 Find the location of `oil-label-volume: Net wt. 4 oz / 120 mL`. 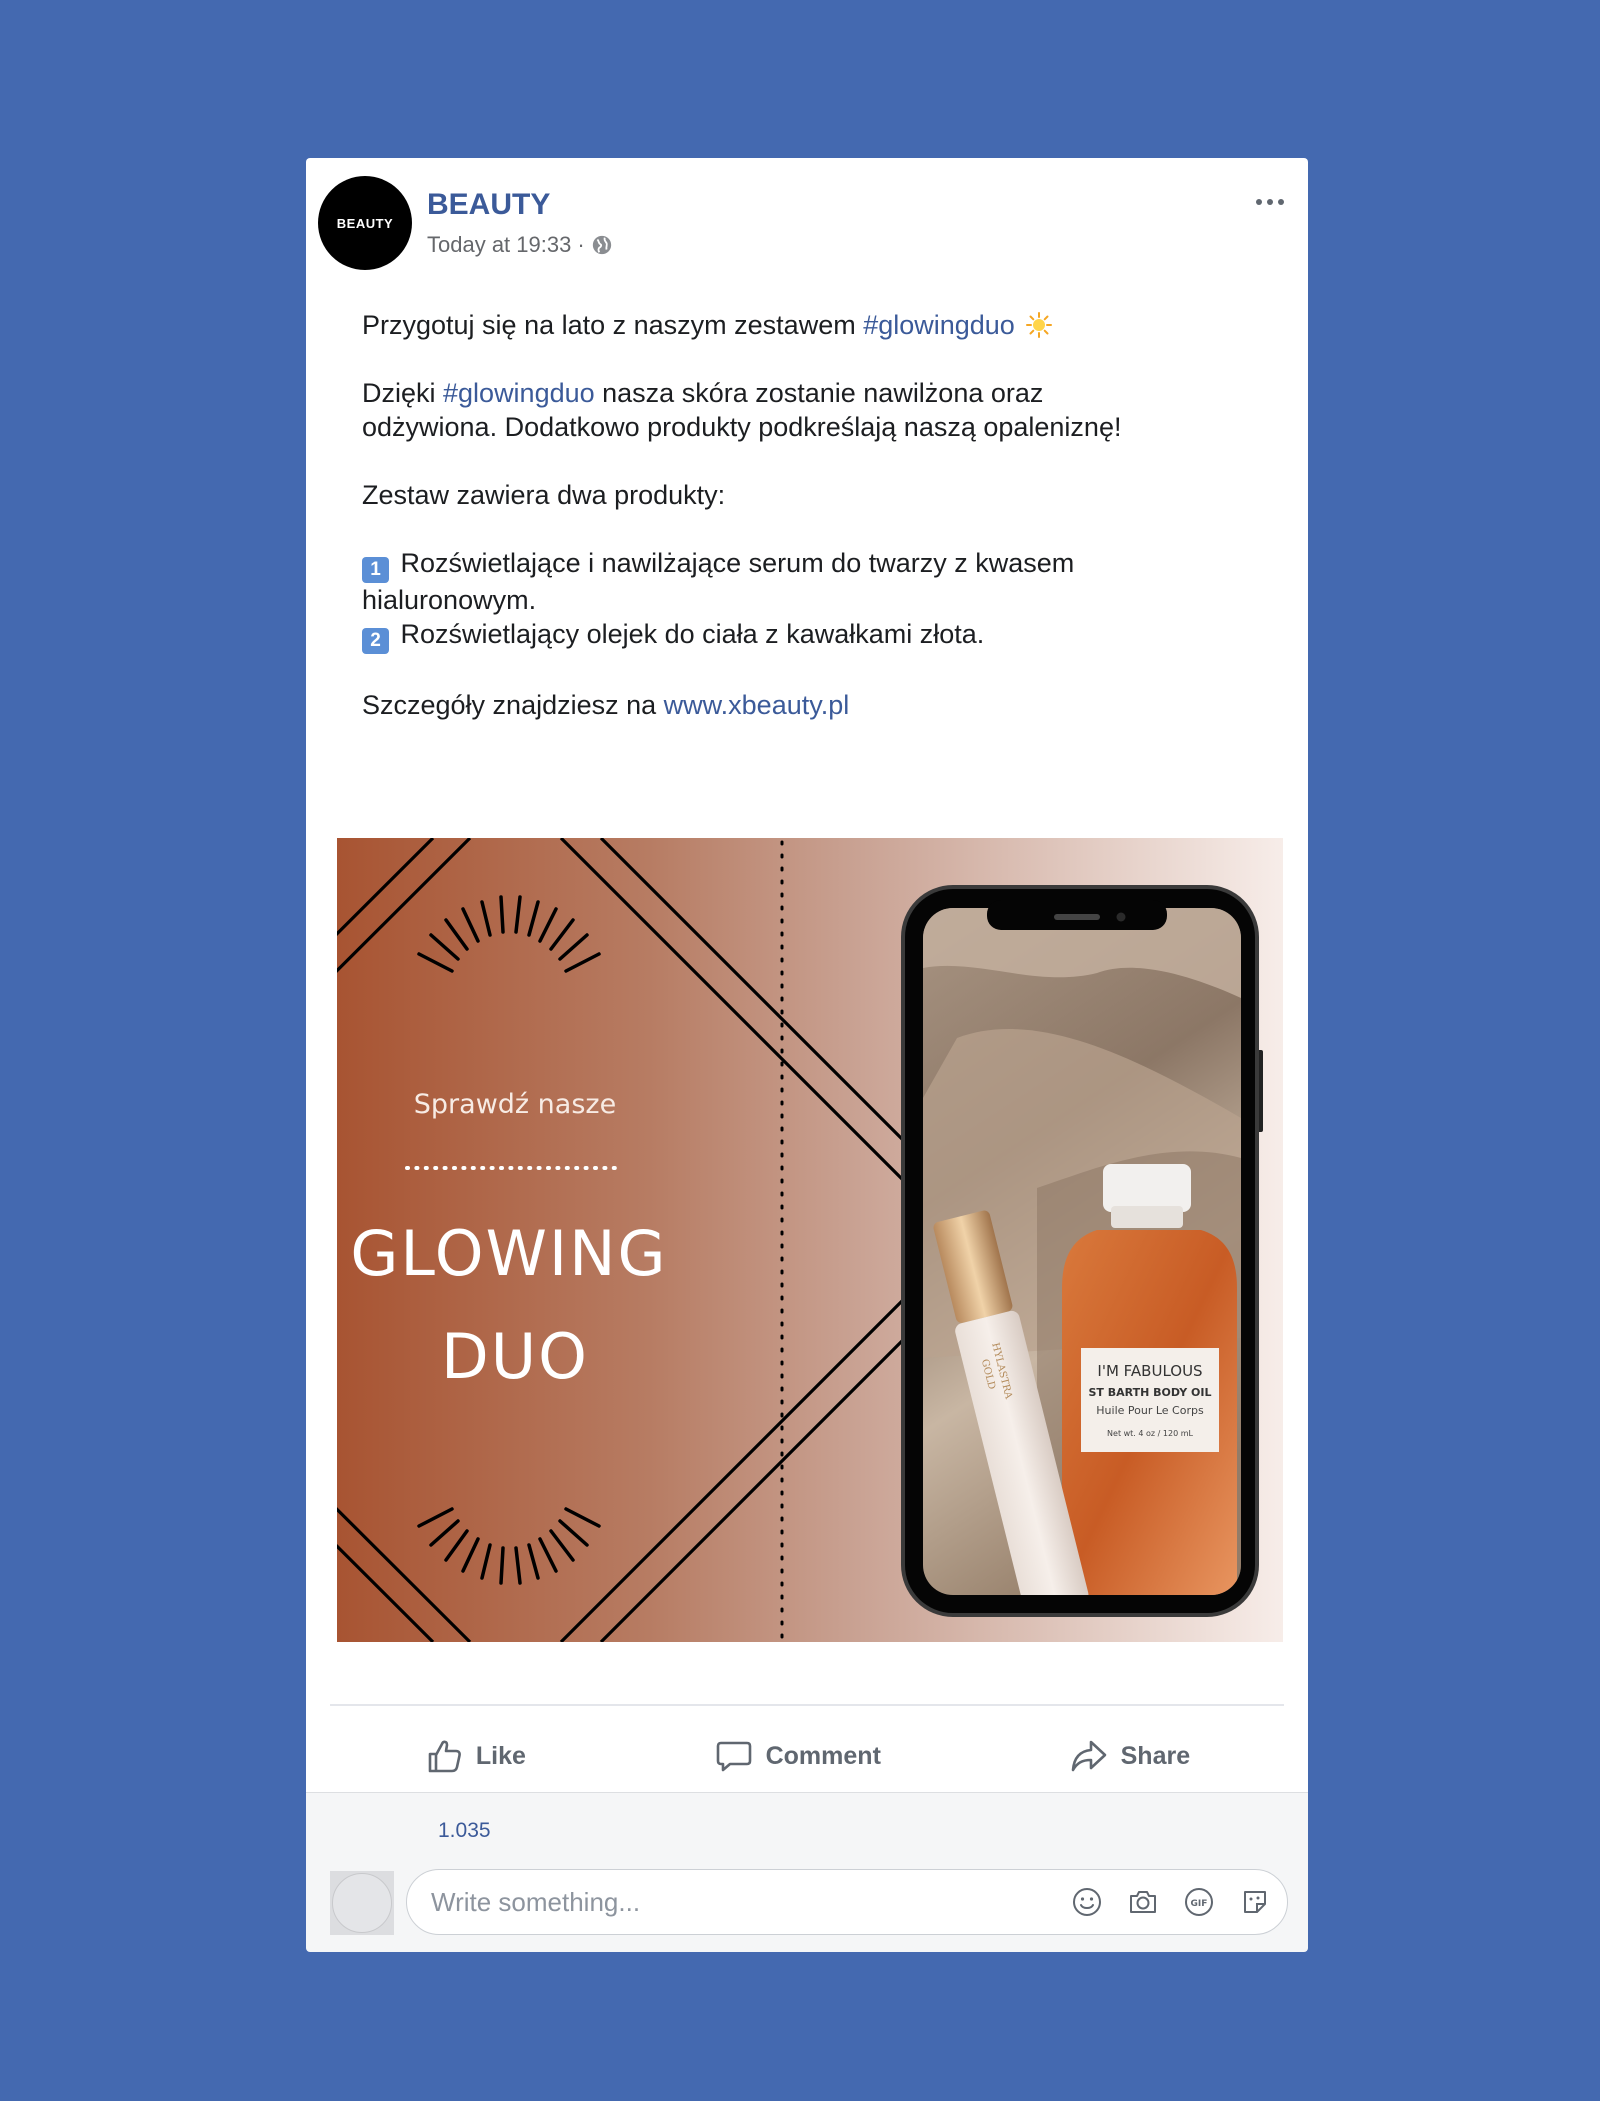

oil-label-volume: Net wt. 4 oz / 120 mL is located at coordinates (1150, 1433).